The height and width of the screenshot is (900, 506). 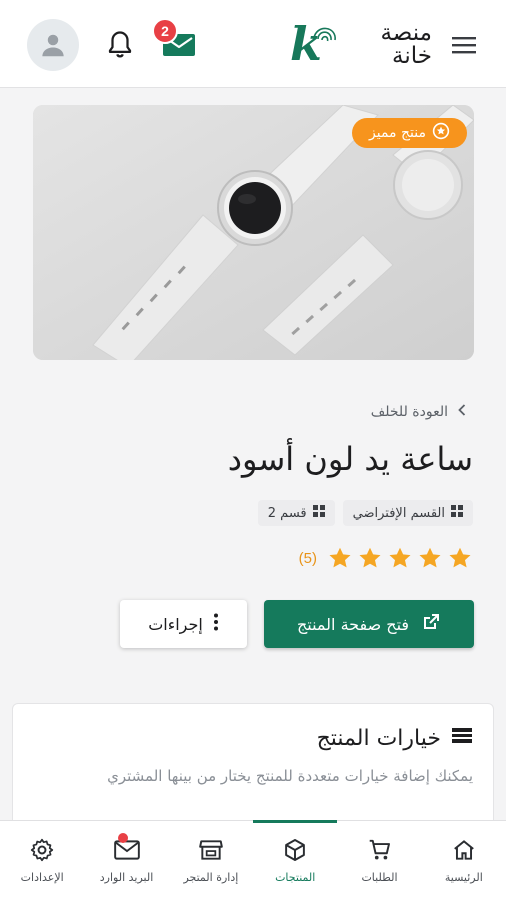 I want to click on bell-icon, so click(x=120, y=45).